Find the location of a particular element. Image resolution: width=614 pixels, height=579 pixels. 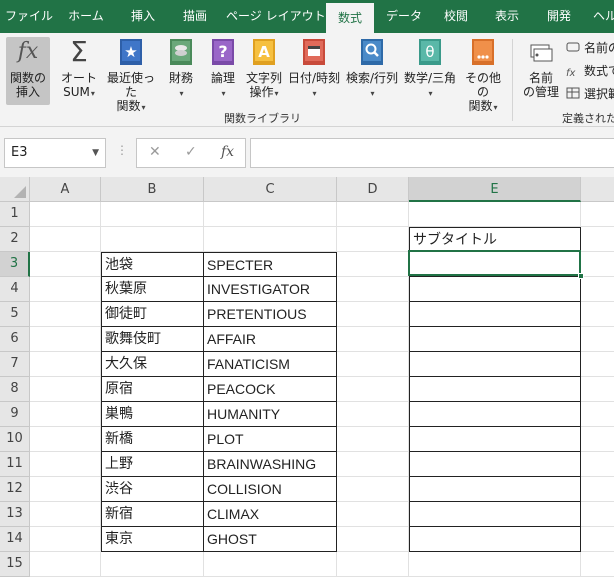

cell-e6 is located at coordinates (495, 339).